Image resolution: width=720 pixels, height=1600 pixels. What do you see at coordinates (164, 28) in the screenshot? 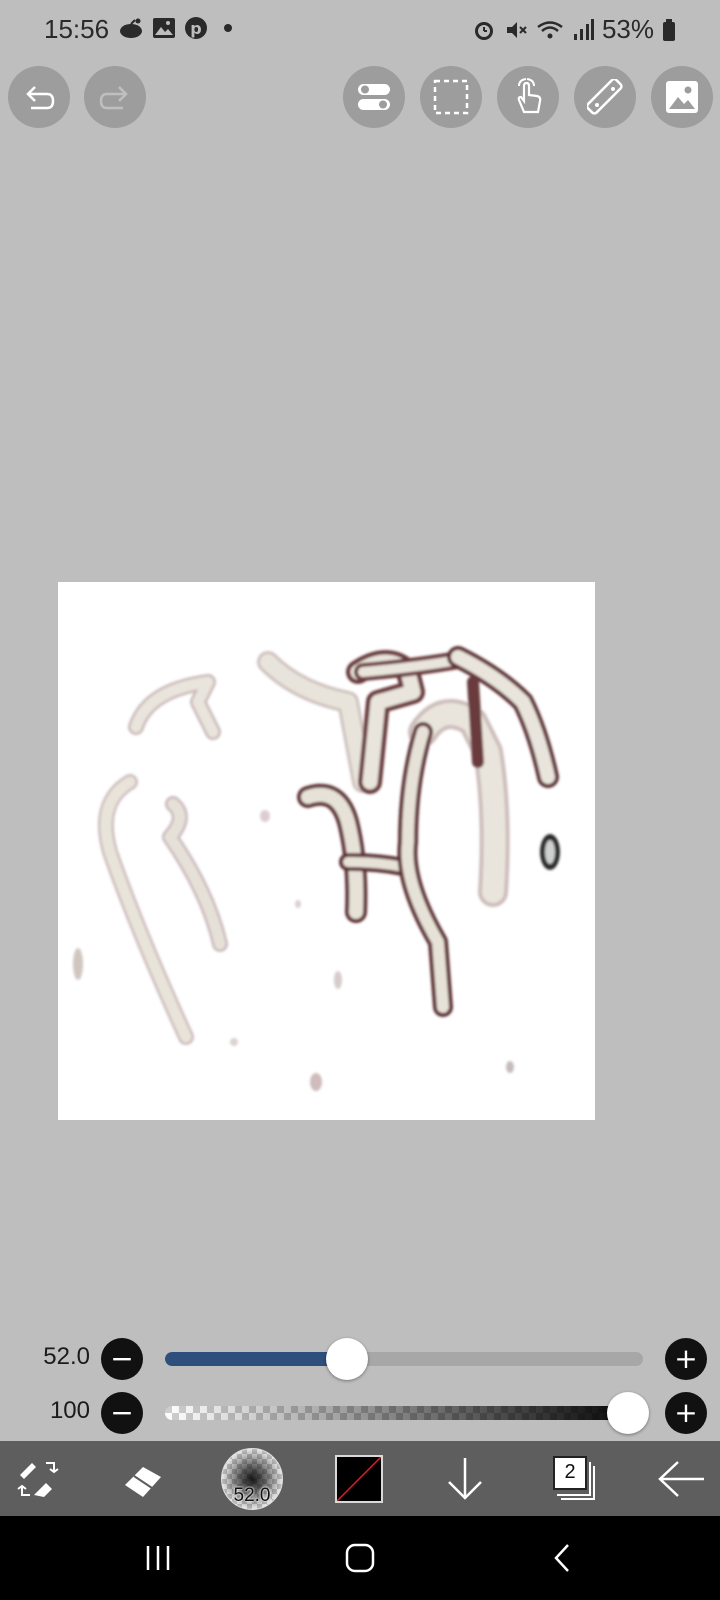
I see `gallery-icon` at bounding box center [164, 28].